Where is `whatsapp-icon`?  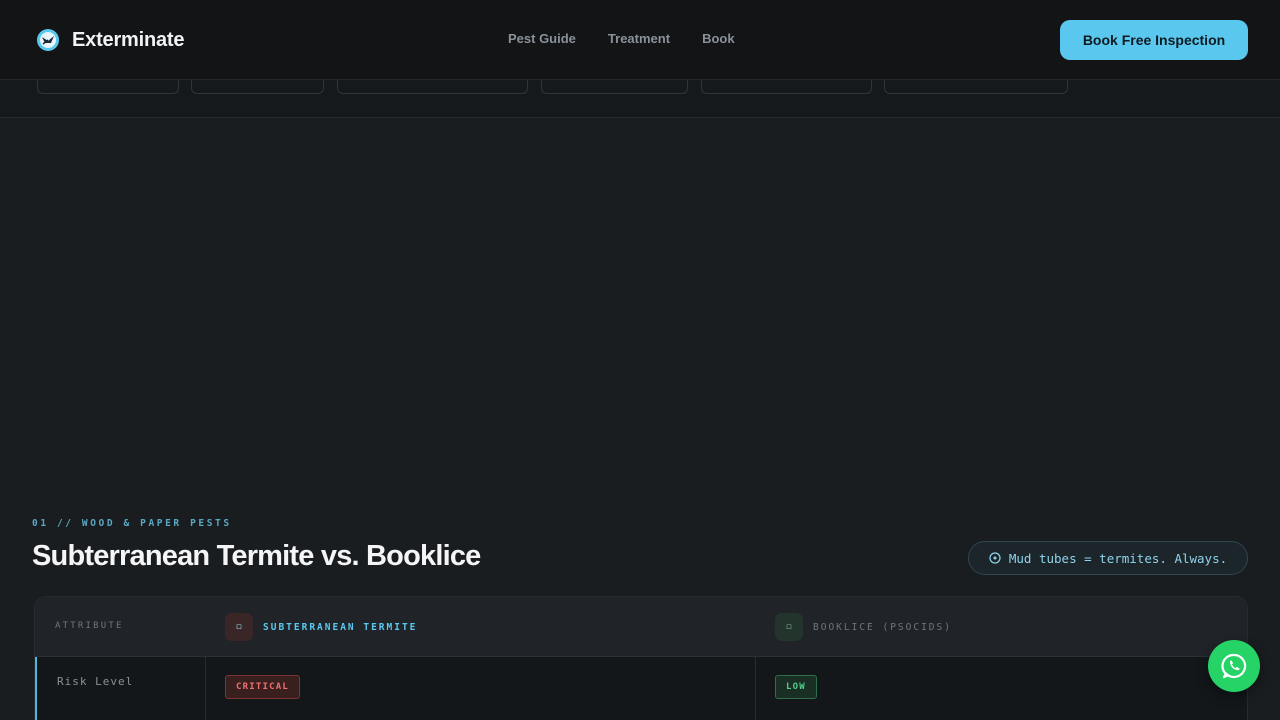
whatsapp-icon is located at coordinates (1234, 666).